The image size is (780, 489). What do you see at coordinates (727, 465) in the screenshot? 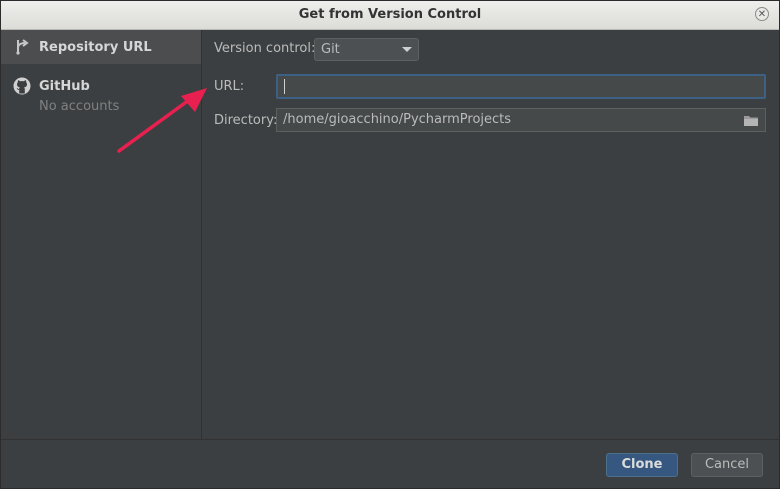
I see `cancel-button: Cancel` at bounding box center [727, 465].